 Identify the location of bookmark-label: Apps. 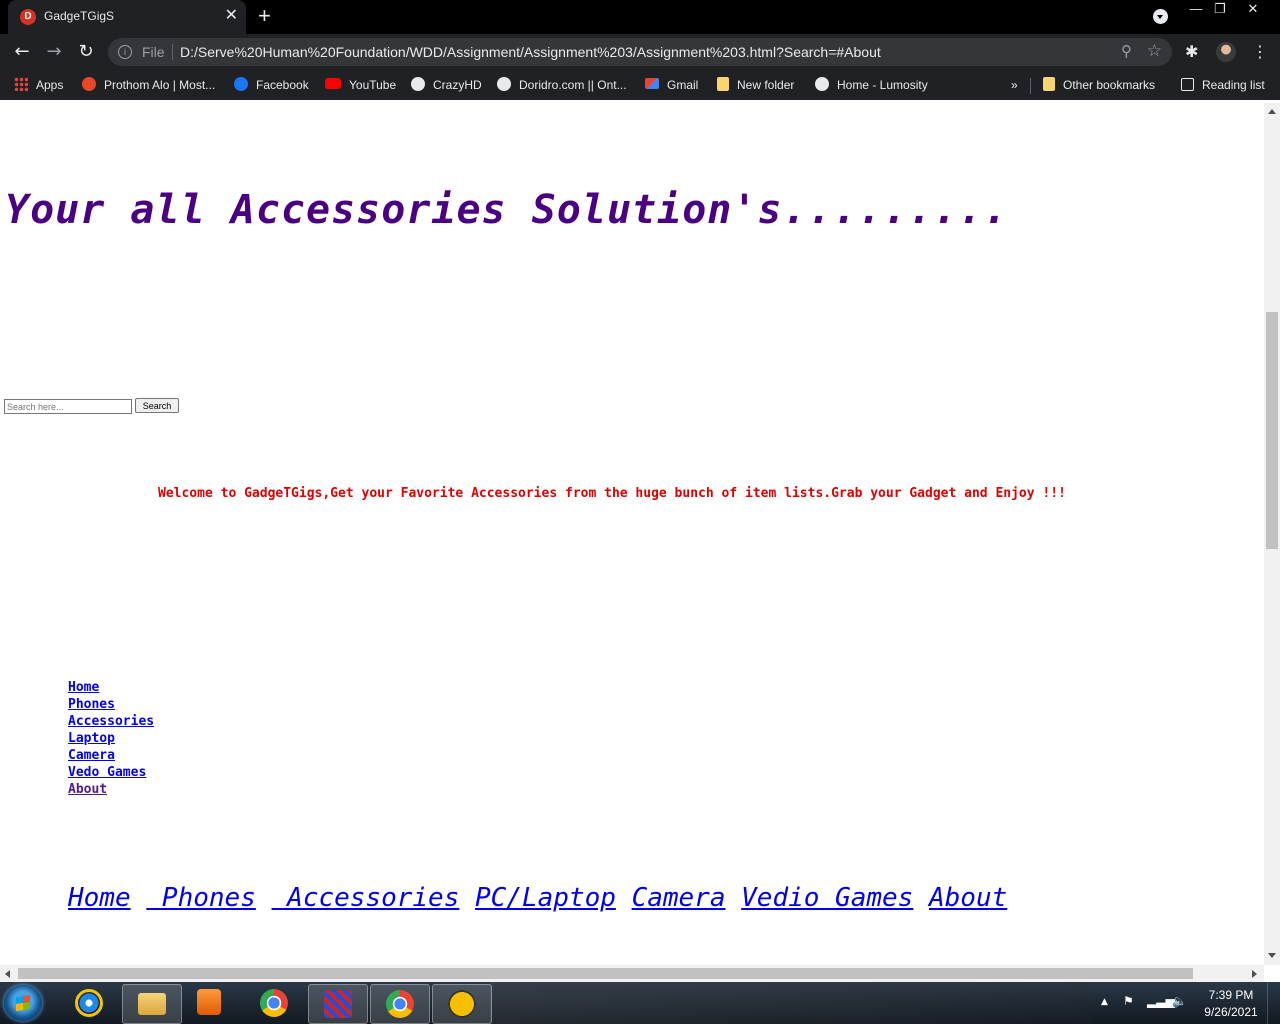
(50, 85).